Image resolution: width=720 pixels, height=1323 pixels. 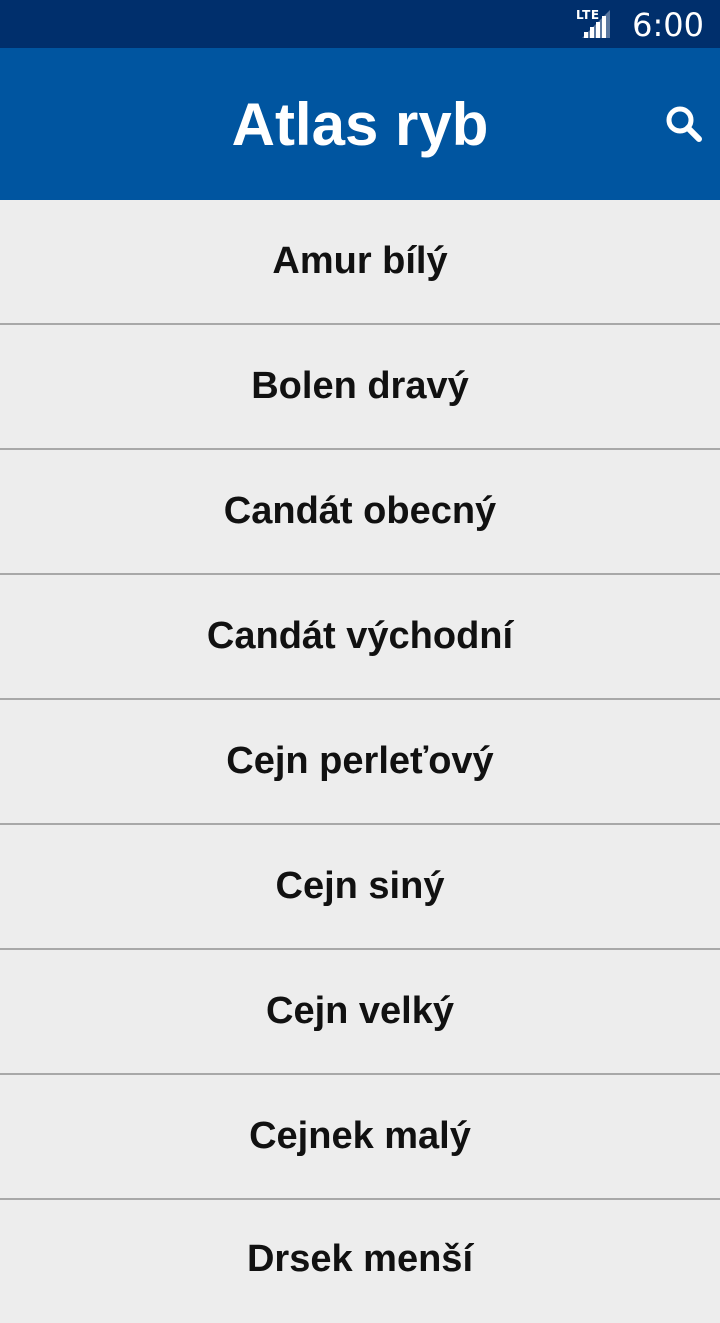 I want to click on search-icon, so click(x=684, y=124).